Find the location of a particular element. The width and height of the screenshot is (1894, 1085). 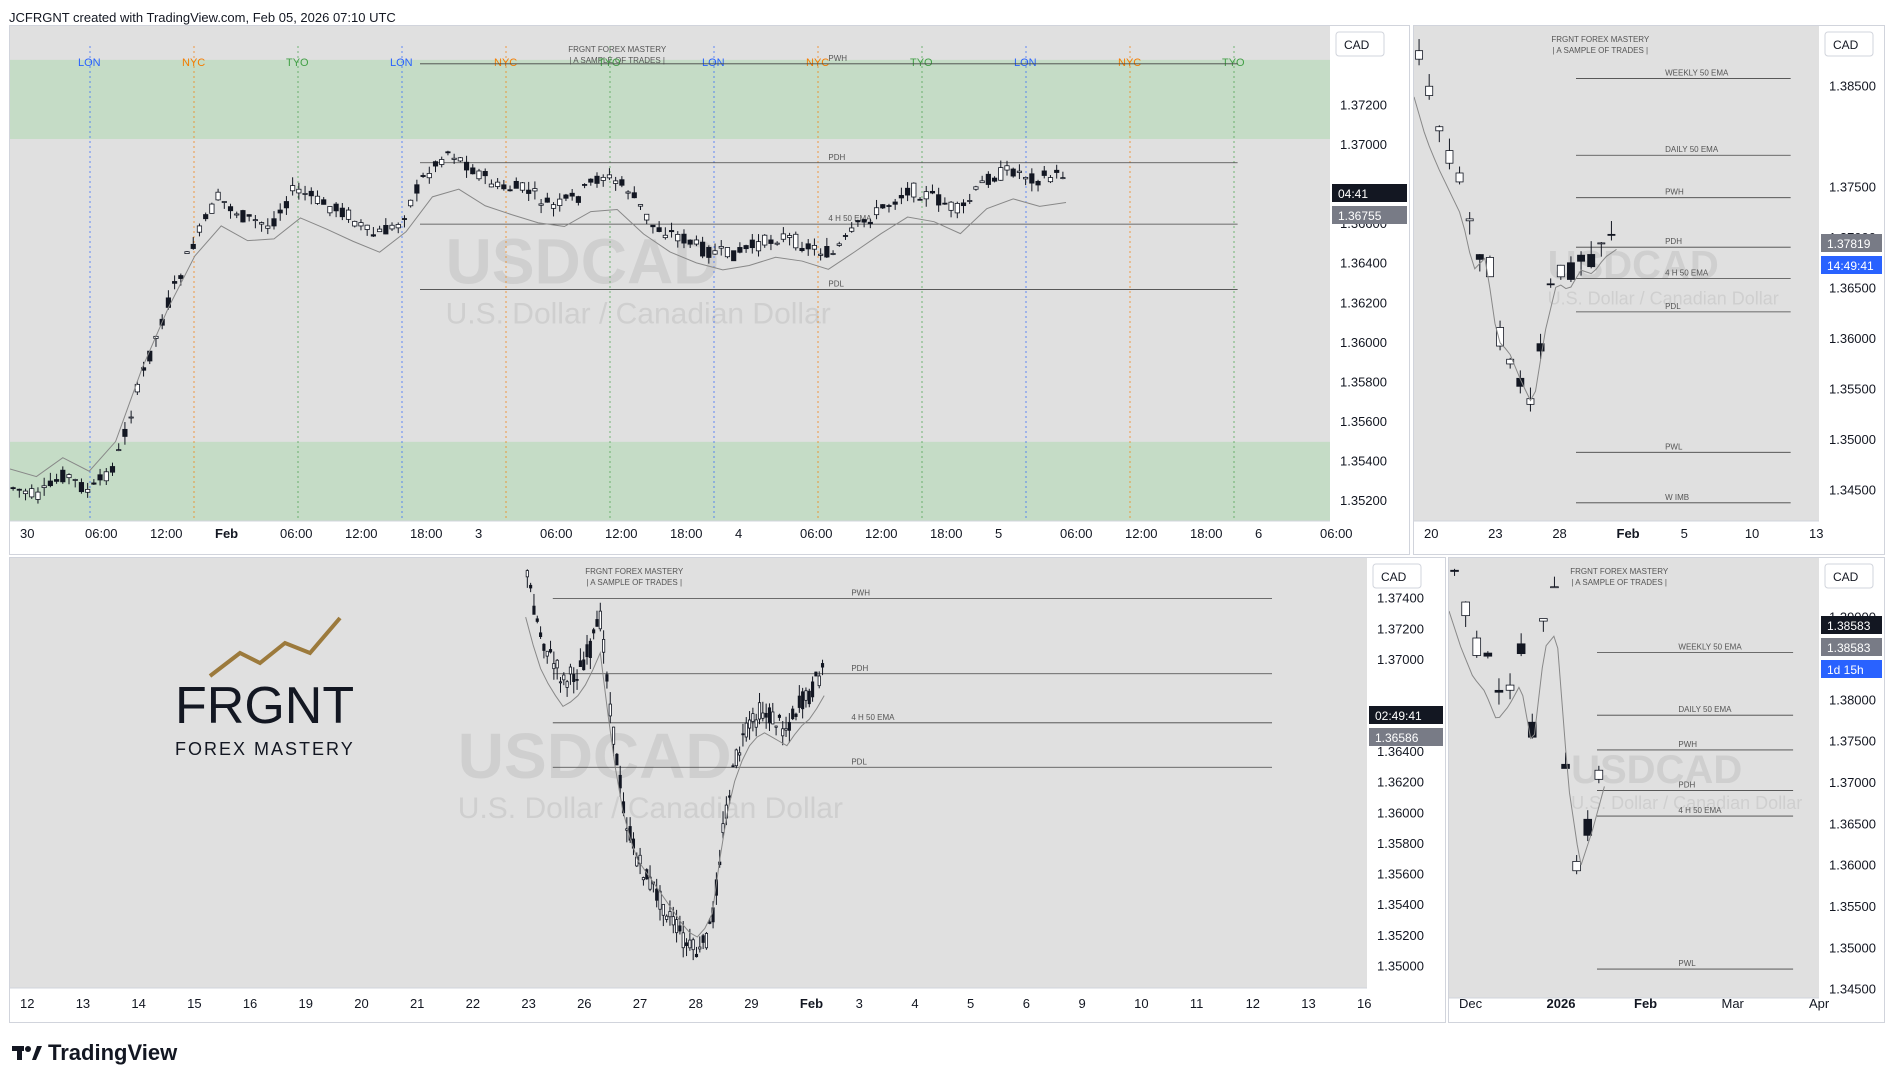

x-tick-label: Dec is located at coordinates (1471, 1003).